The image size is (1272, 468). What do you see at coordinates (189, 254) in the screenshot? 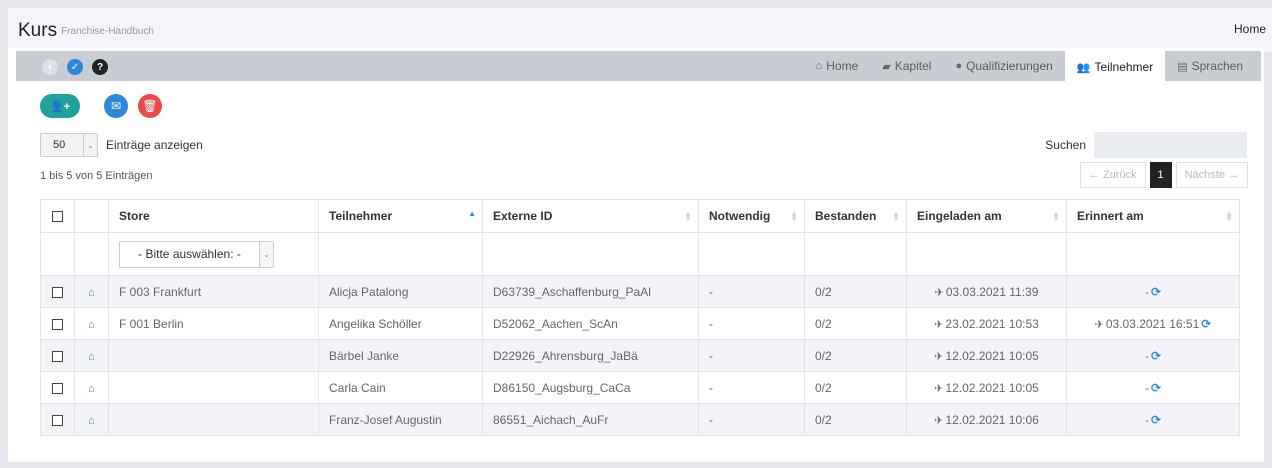
I see `store-filter-value: - Bitte auswählen: -` at bounding box center [189, 254].